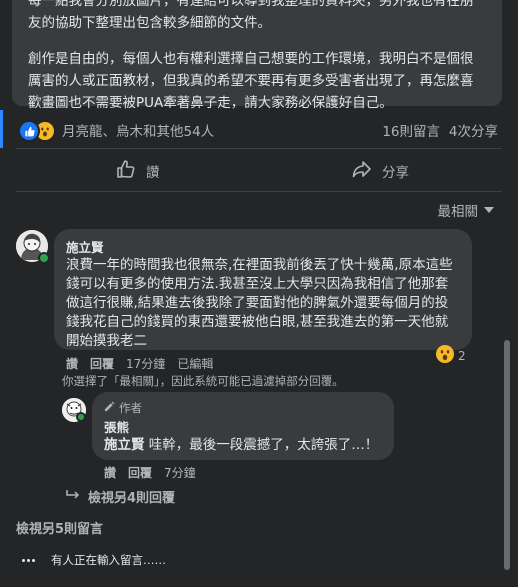 This screenshot has height=587, width=518. I want to click on left-accent-bar, so click(1, 129).